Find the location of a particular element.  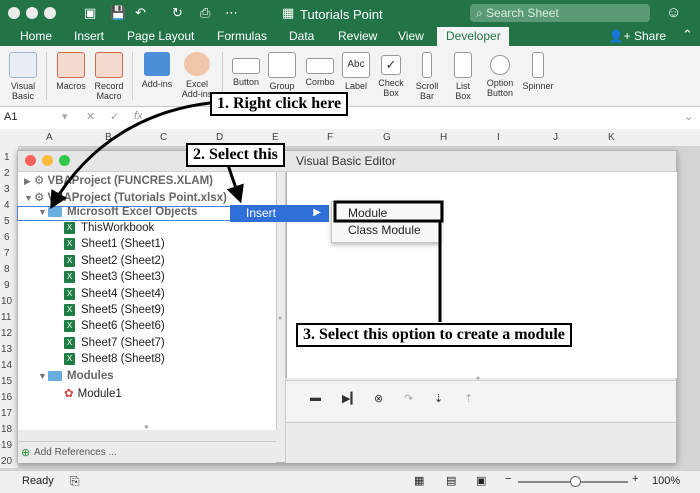

normal-view-icon: ▦ is located at coordinates (419, 480).